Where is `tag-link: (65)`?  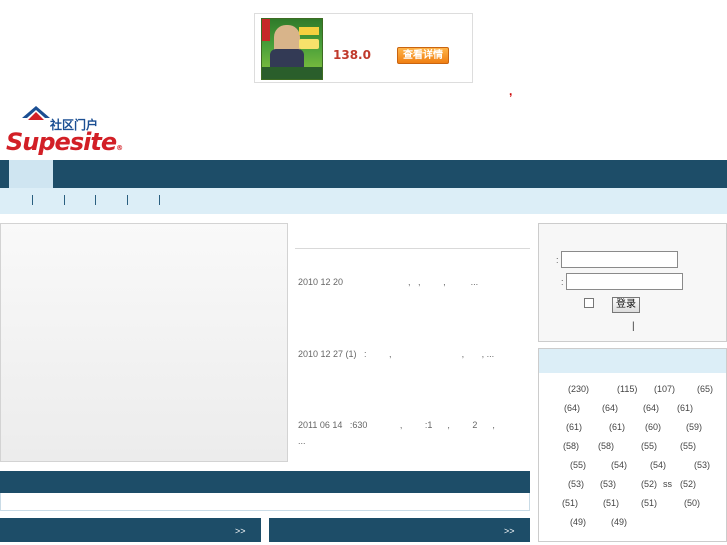
tag-link: (65) is located at coordinates (705, 389).